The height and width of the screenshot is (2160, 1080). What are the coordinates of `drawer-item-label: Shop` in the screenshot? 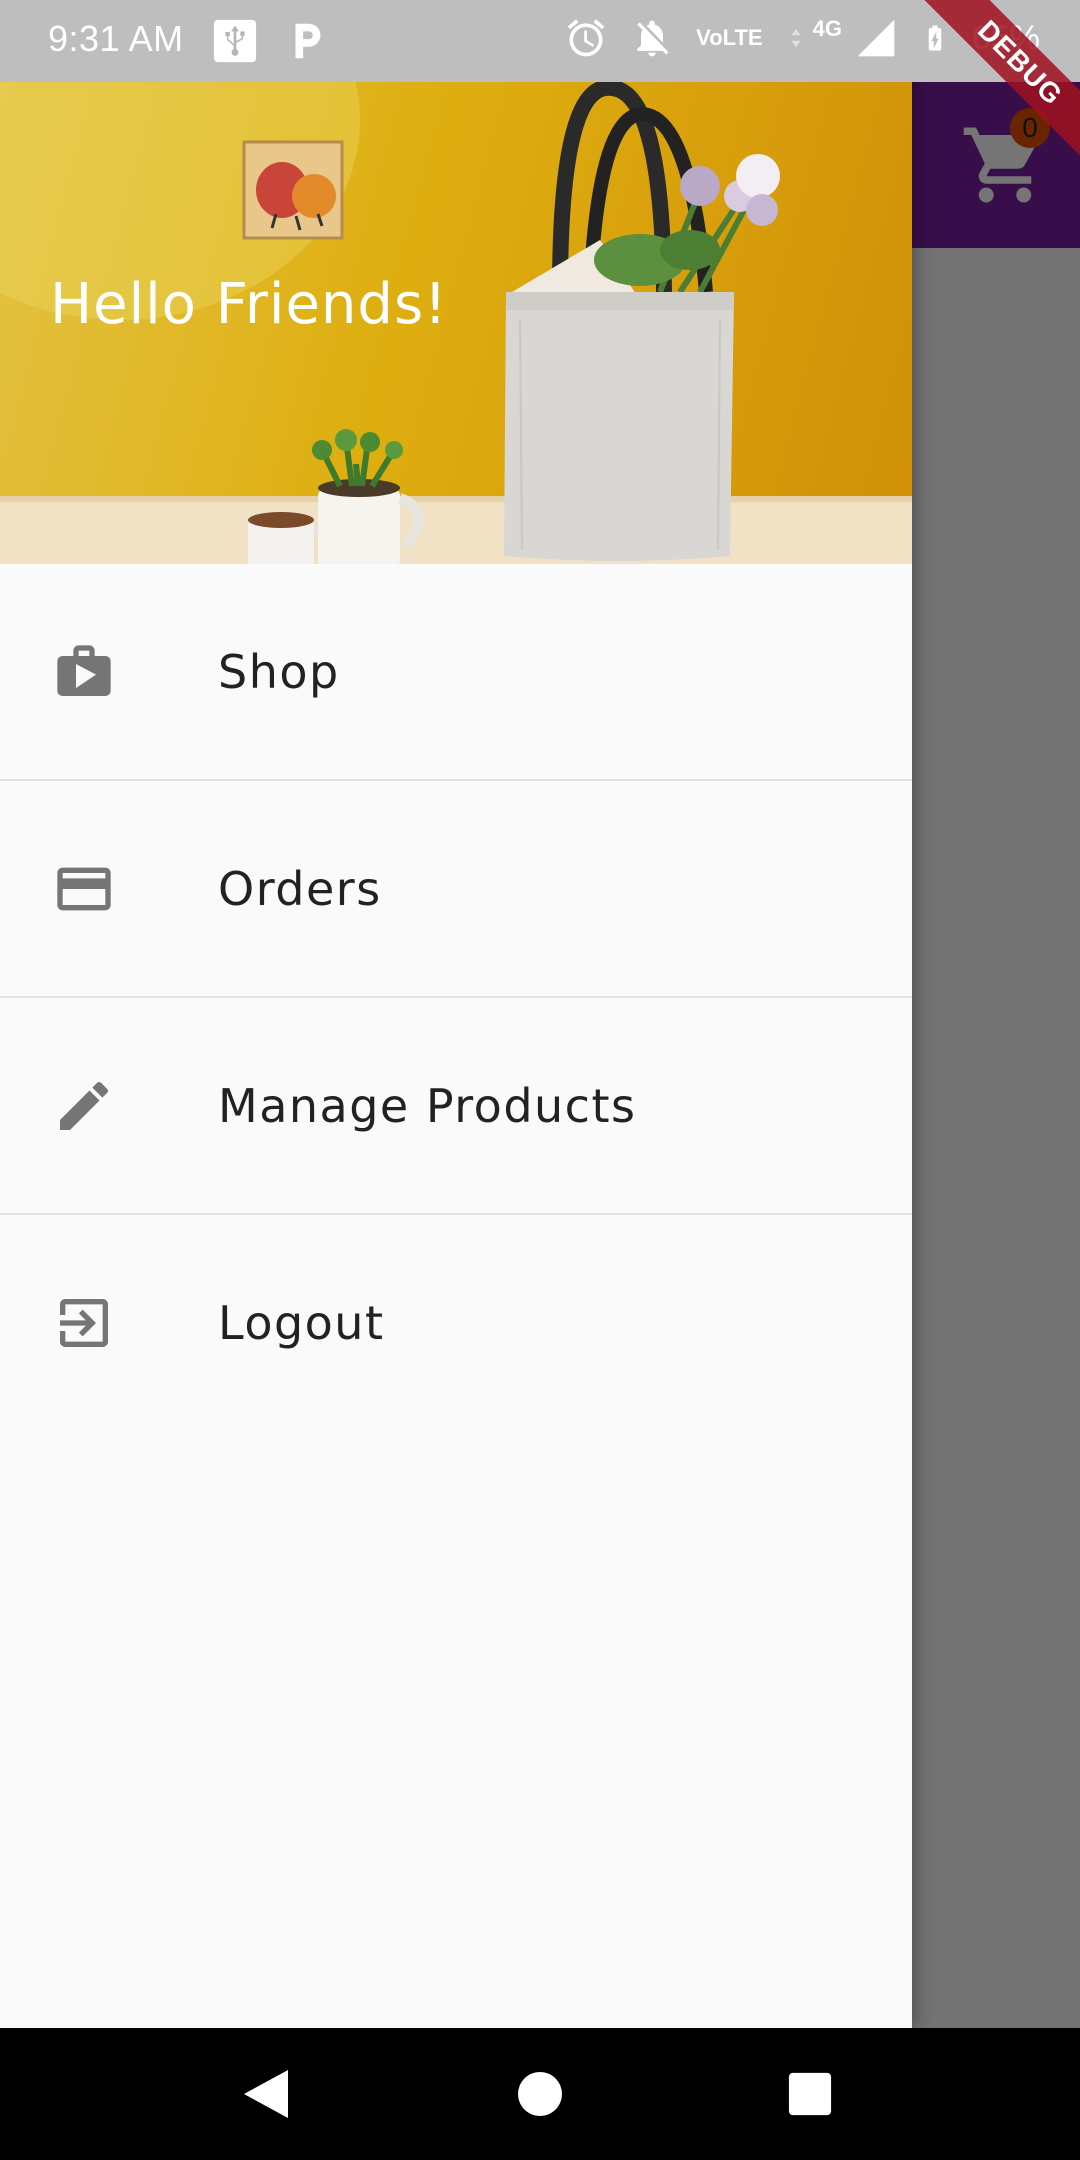 It's located at (279, 671).